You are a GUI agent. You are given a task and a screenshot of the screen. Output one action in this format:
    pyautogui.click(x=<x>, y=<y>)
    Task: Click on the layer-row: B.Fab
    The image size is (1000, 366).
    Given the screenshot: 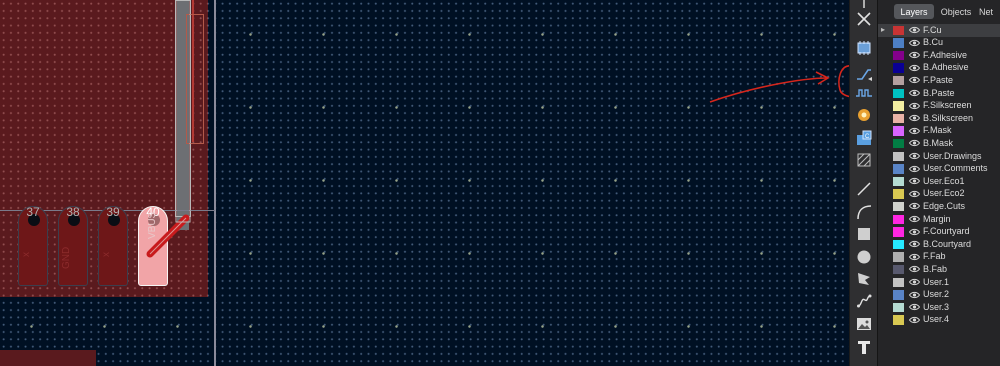 What is the action you would take?
    pyautogui.click(x=939, y=269)
    